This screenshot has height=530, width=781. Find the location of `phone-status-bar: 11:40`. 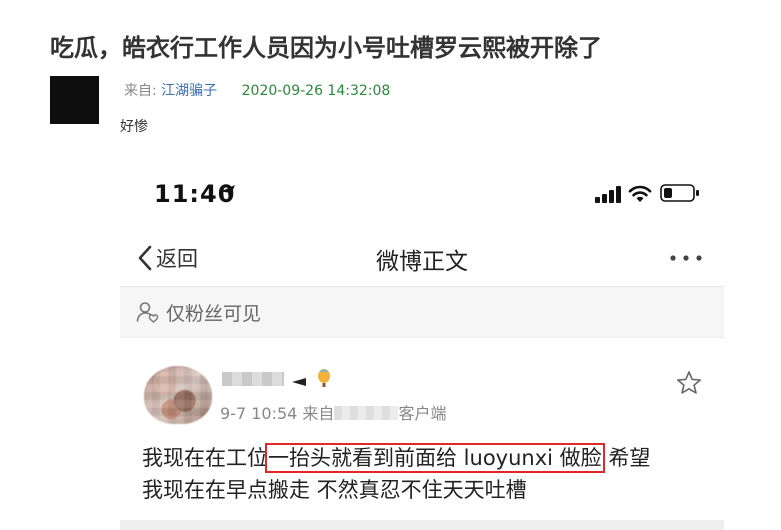

phone-status-bar: 11:40 is located at coordinates (422, 190).